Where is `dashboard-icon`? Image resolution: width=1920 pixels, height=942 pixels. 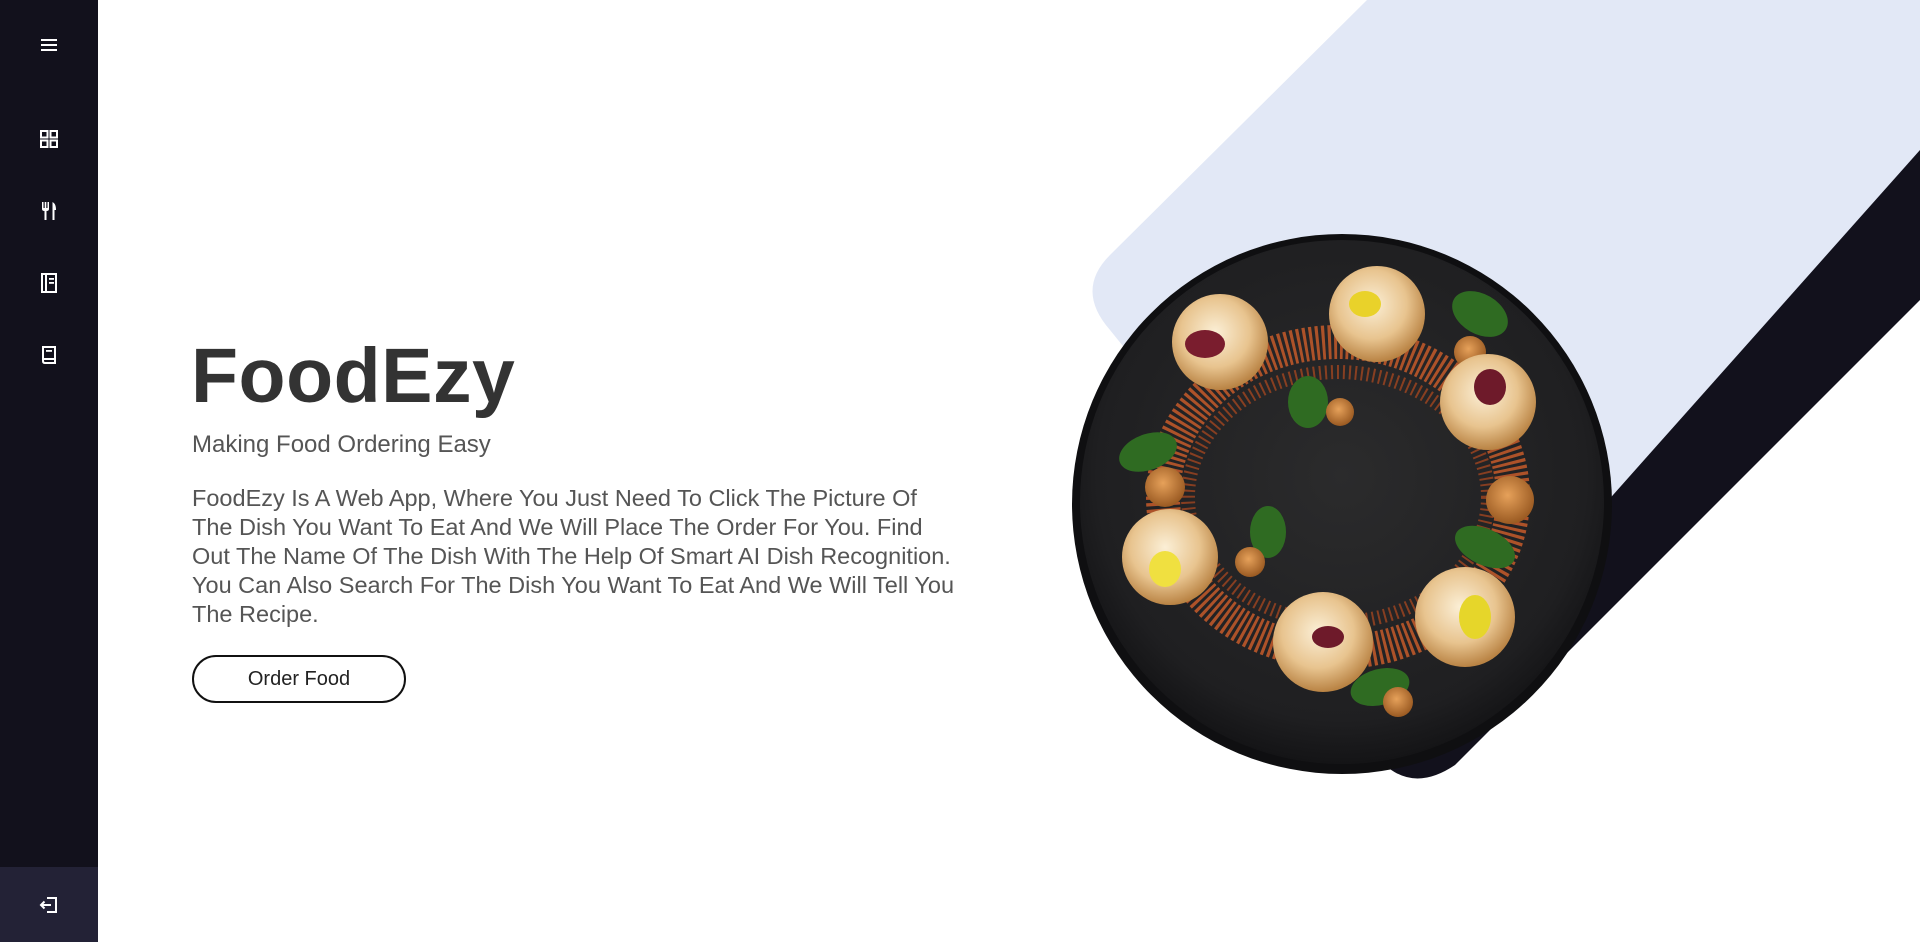
dashboard-icon is located at coordinates (49, 139).